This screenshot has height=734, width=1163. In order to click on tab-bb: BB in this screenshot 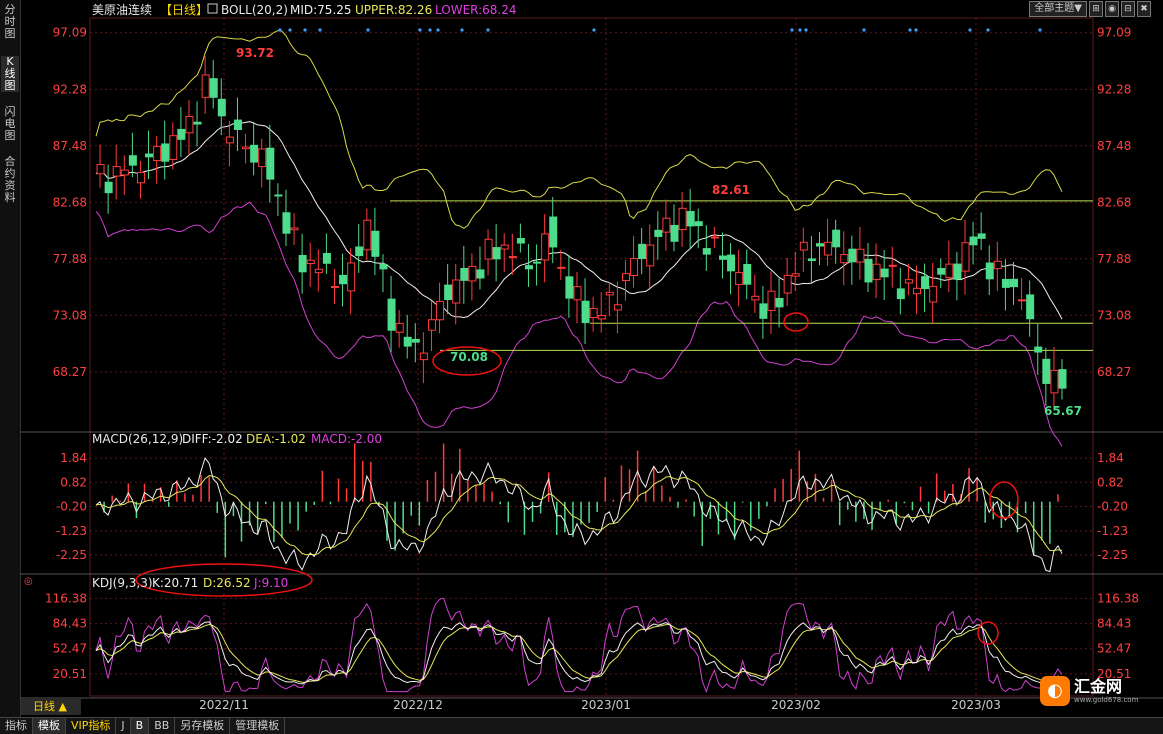, I will do `click(162, 726)`.